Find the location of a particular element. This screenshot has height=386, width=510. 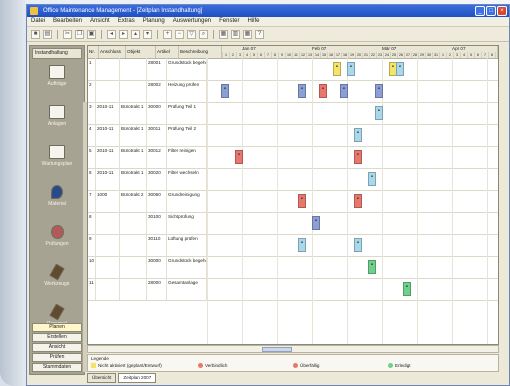

up-icon: ▴ is located at coordinates (135, 34).